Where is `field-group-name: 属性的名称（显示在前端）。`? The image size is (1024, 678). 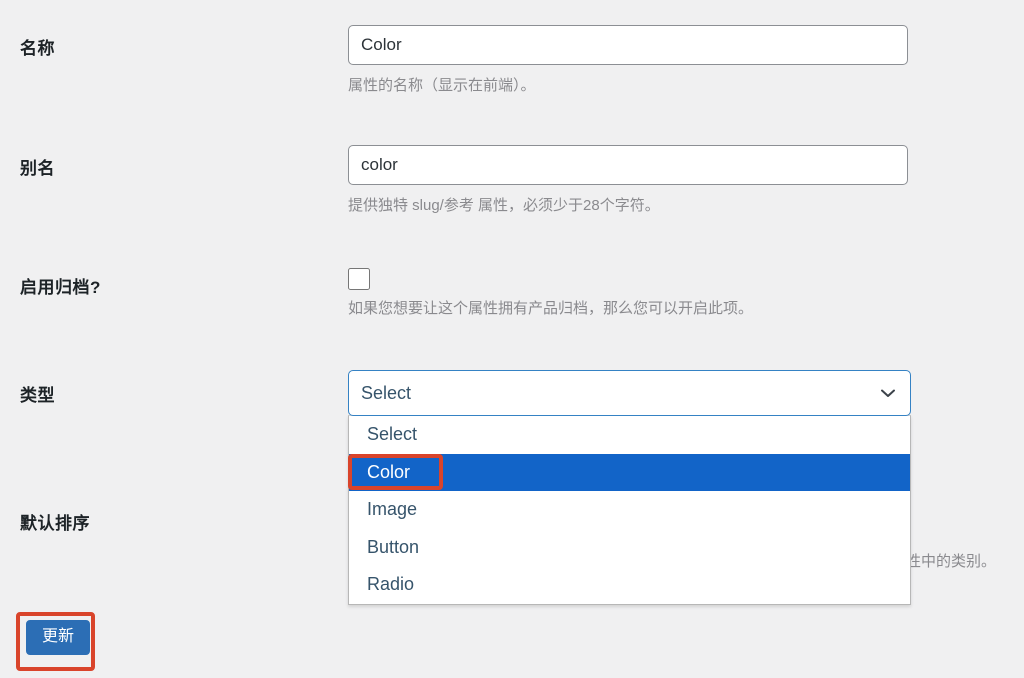 field-group-name: 属性的名称（显示在前端）。 is located at coordinates (628, 60).